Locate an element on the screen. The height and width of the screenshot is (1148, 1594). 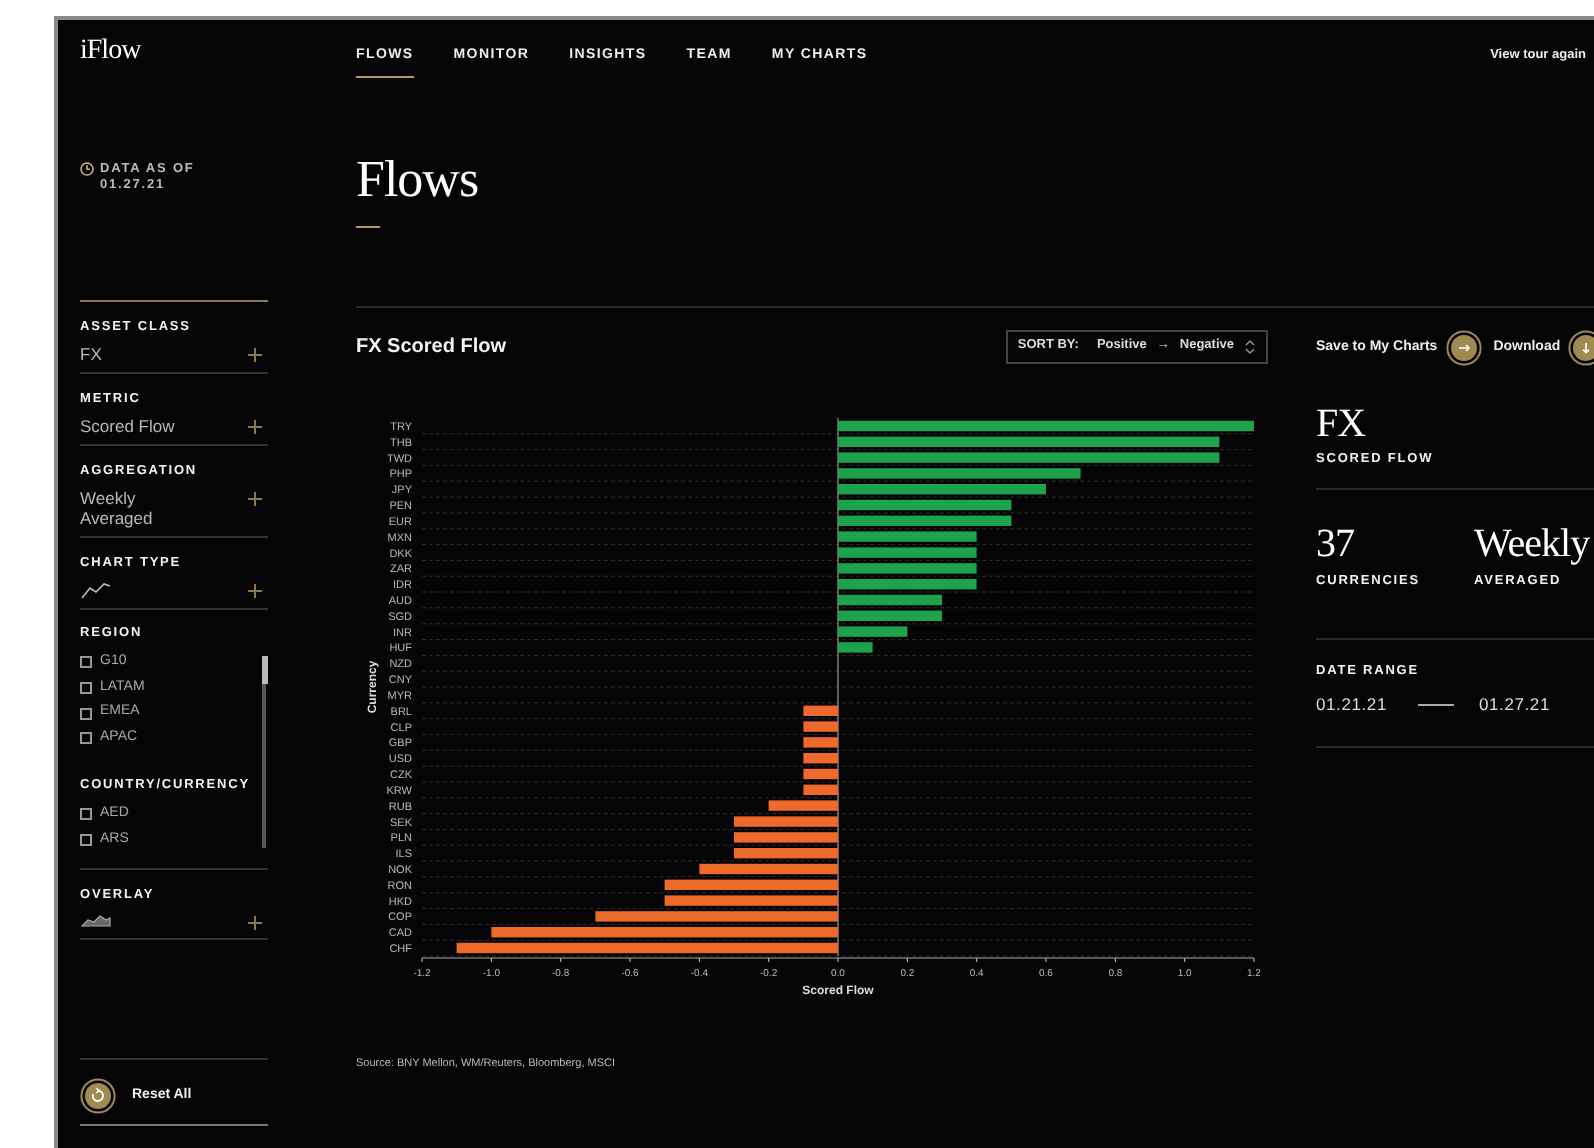
filter-value: FX is located at coordinates (91, 354).